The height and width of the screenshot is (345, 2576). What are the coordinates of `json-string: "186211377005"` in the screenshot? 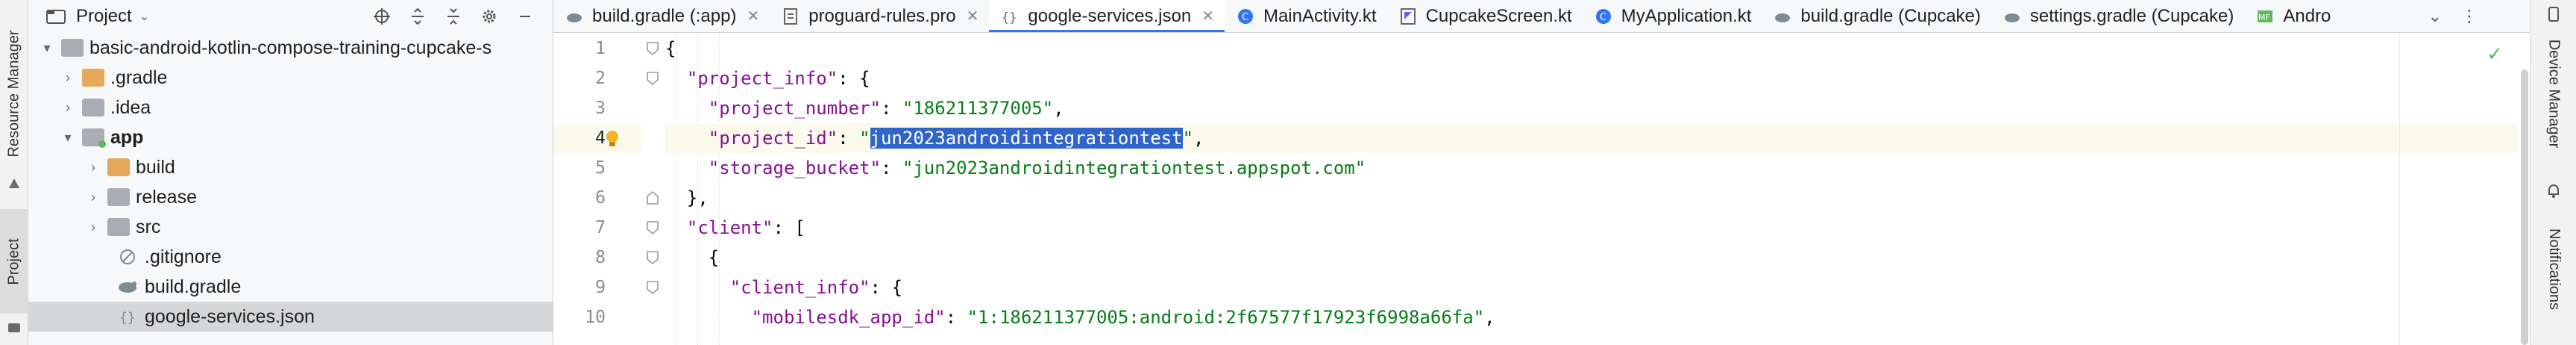 It's located at (978, 108).